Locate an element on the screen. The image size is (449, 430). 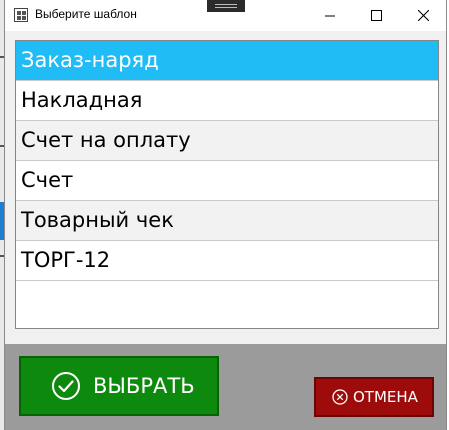
cancel-button-label: ОТМЕНА is located at coordinates (385, 397).